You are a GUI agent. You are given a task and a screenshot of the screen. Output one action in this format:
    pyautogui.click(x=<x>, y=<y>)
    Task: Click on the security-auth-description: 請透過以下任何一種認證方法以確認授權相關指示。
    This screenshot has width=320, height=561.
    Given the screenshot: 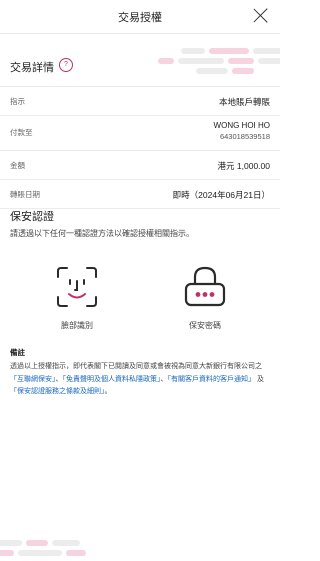 What is the action you would take?
    pyautogui.click(x=102, y=233)
    